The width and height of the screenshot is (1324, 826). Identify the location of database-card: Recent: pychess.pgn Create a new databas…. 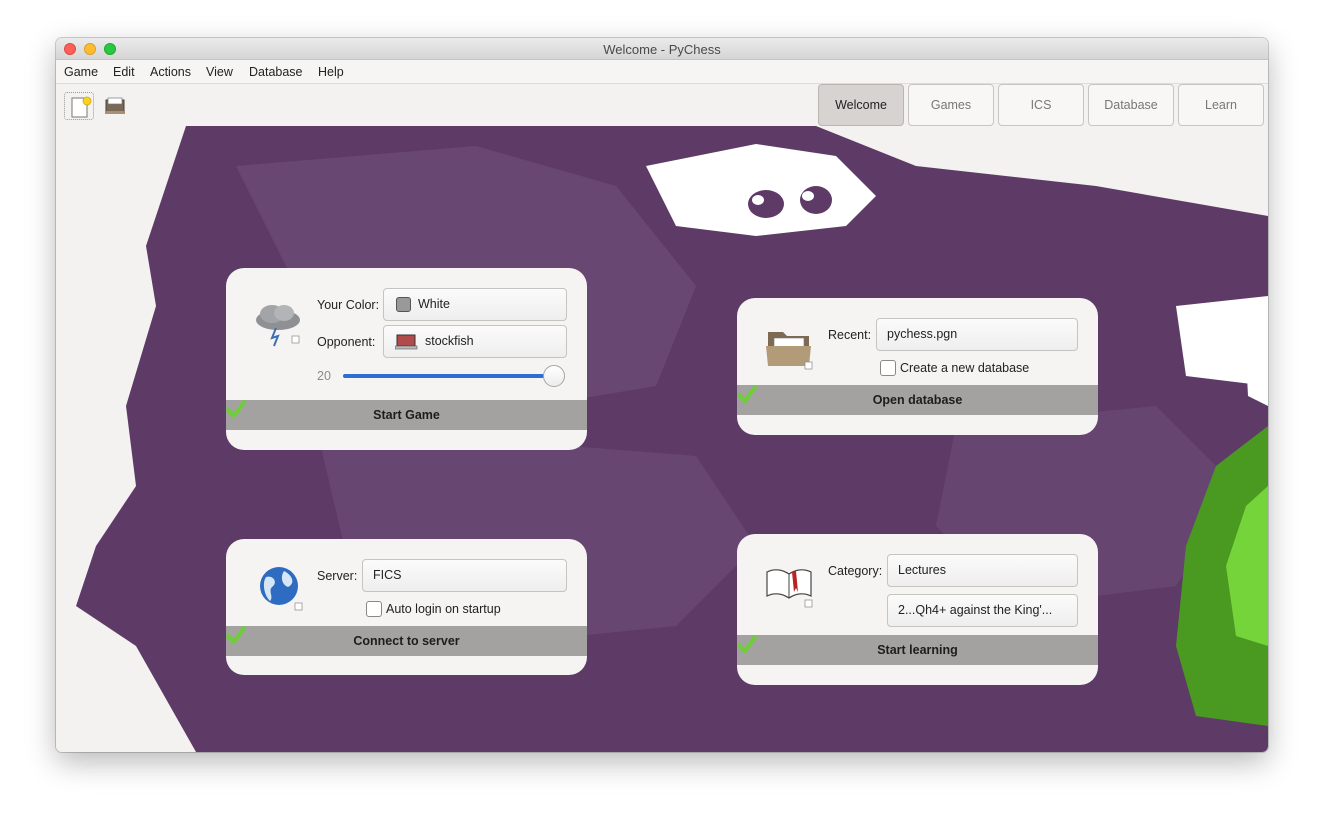
(917, 366).